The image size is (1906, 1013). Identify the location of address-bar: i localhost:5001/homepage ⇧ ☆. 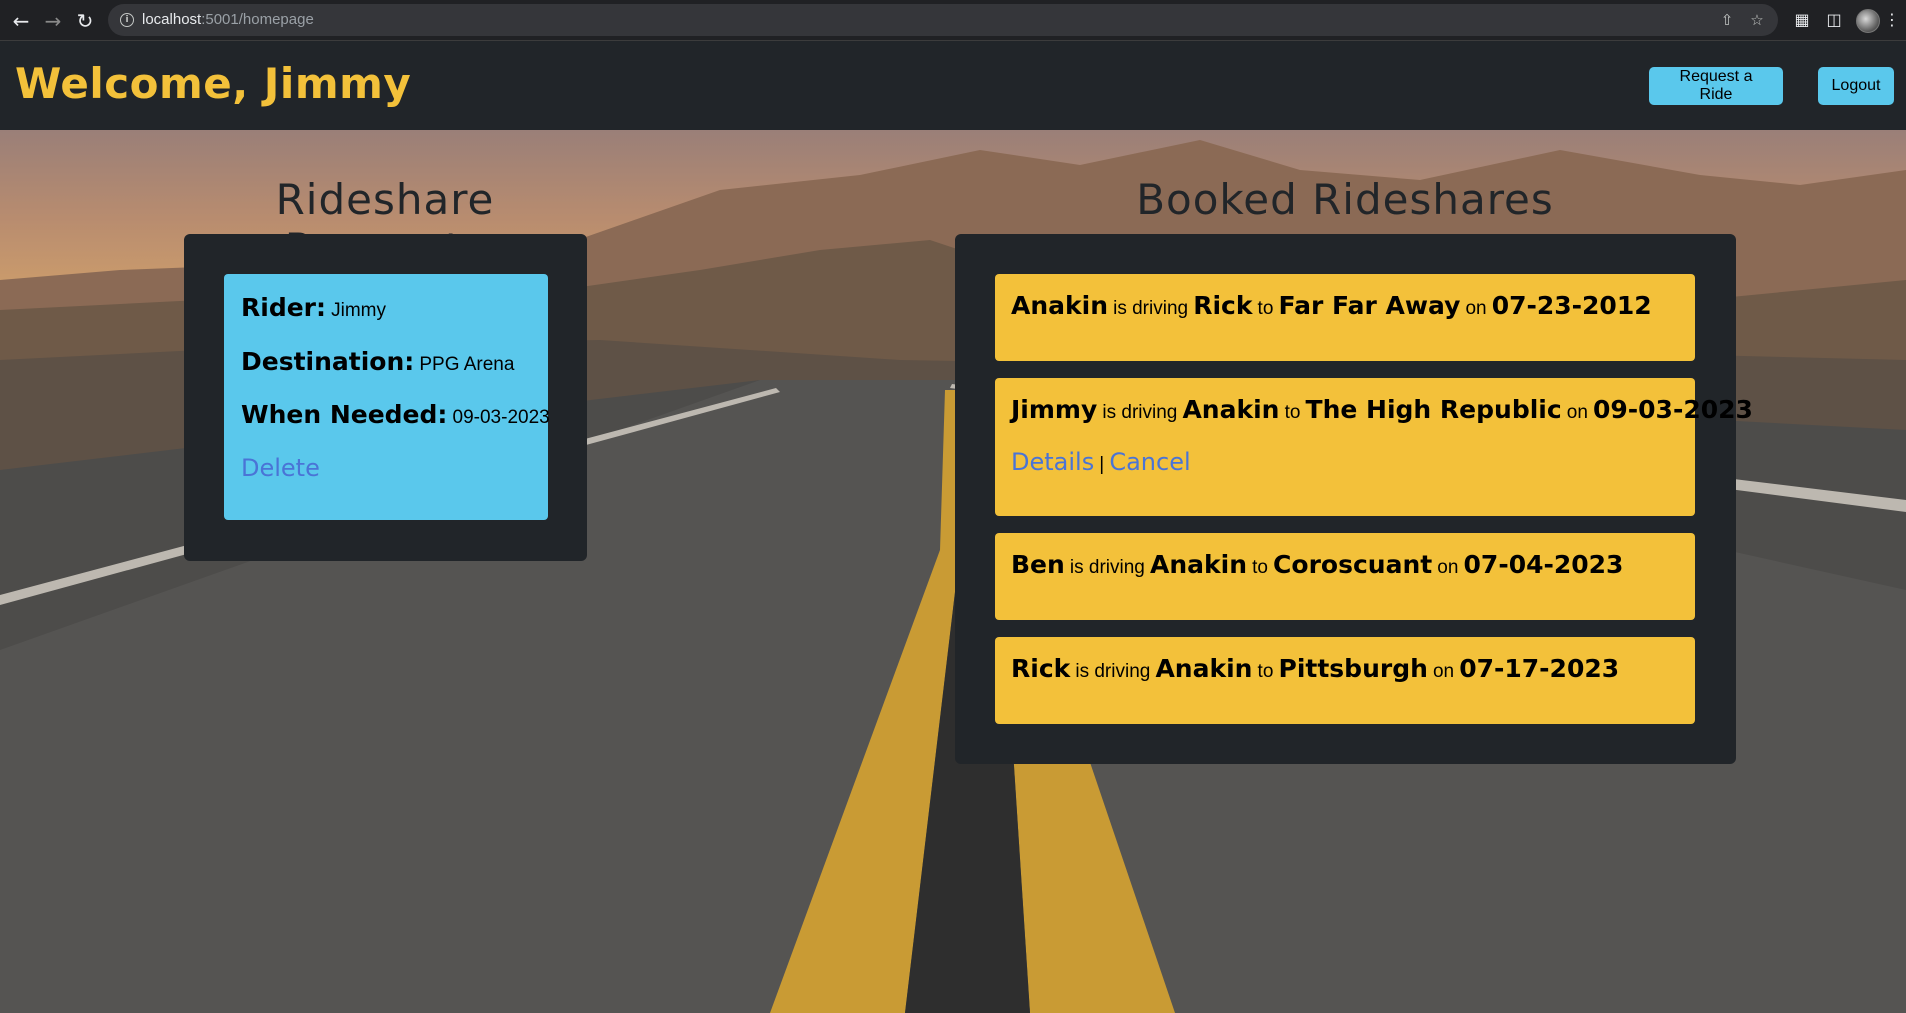
(943, 20).